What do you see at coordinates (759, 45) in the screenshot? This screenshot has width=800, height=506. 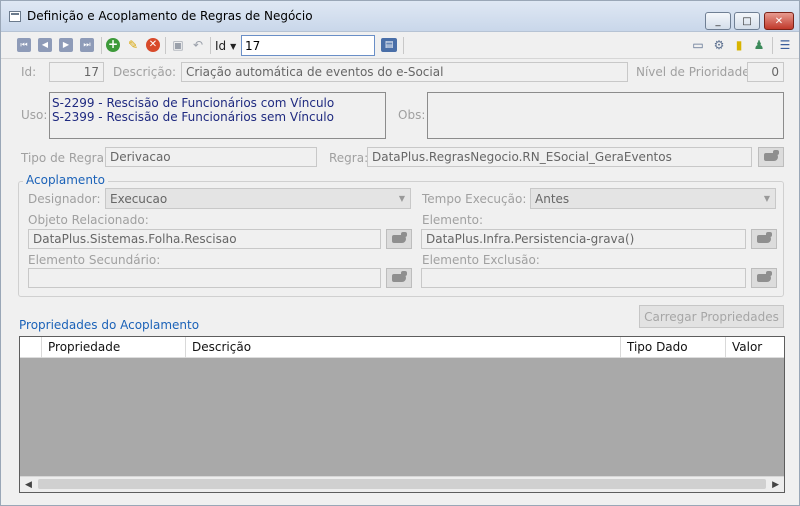 I see `user-icon: ♟` at bounding box center [759, 45].